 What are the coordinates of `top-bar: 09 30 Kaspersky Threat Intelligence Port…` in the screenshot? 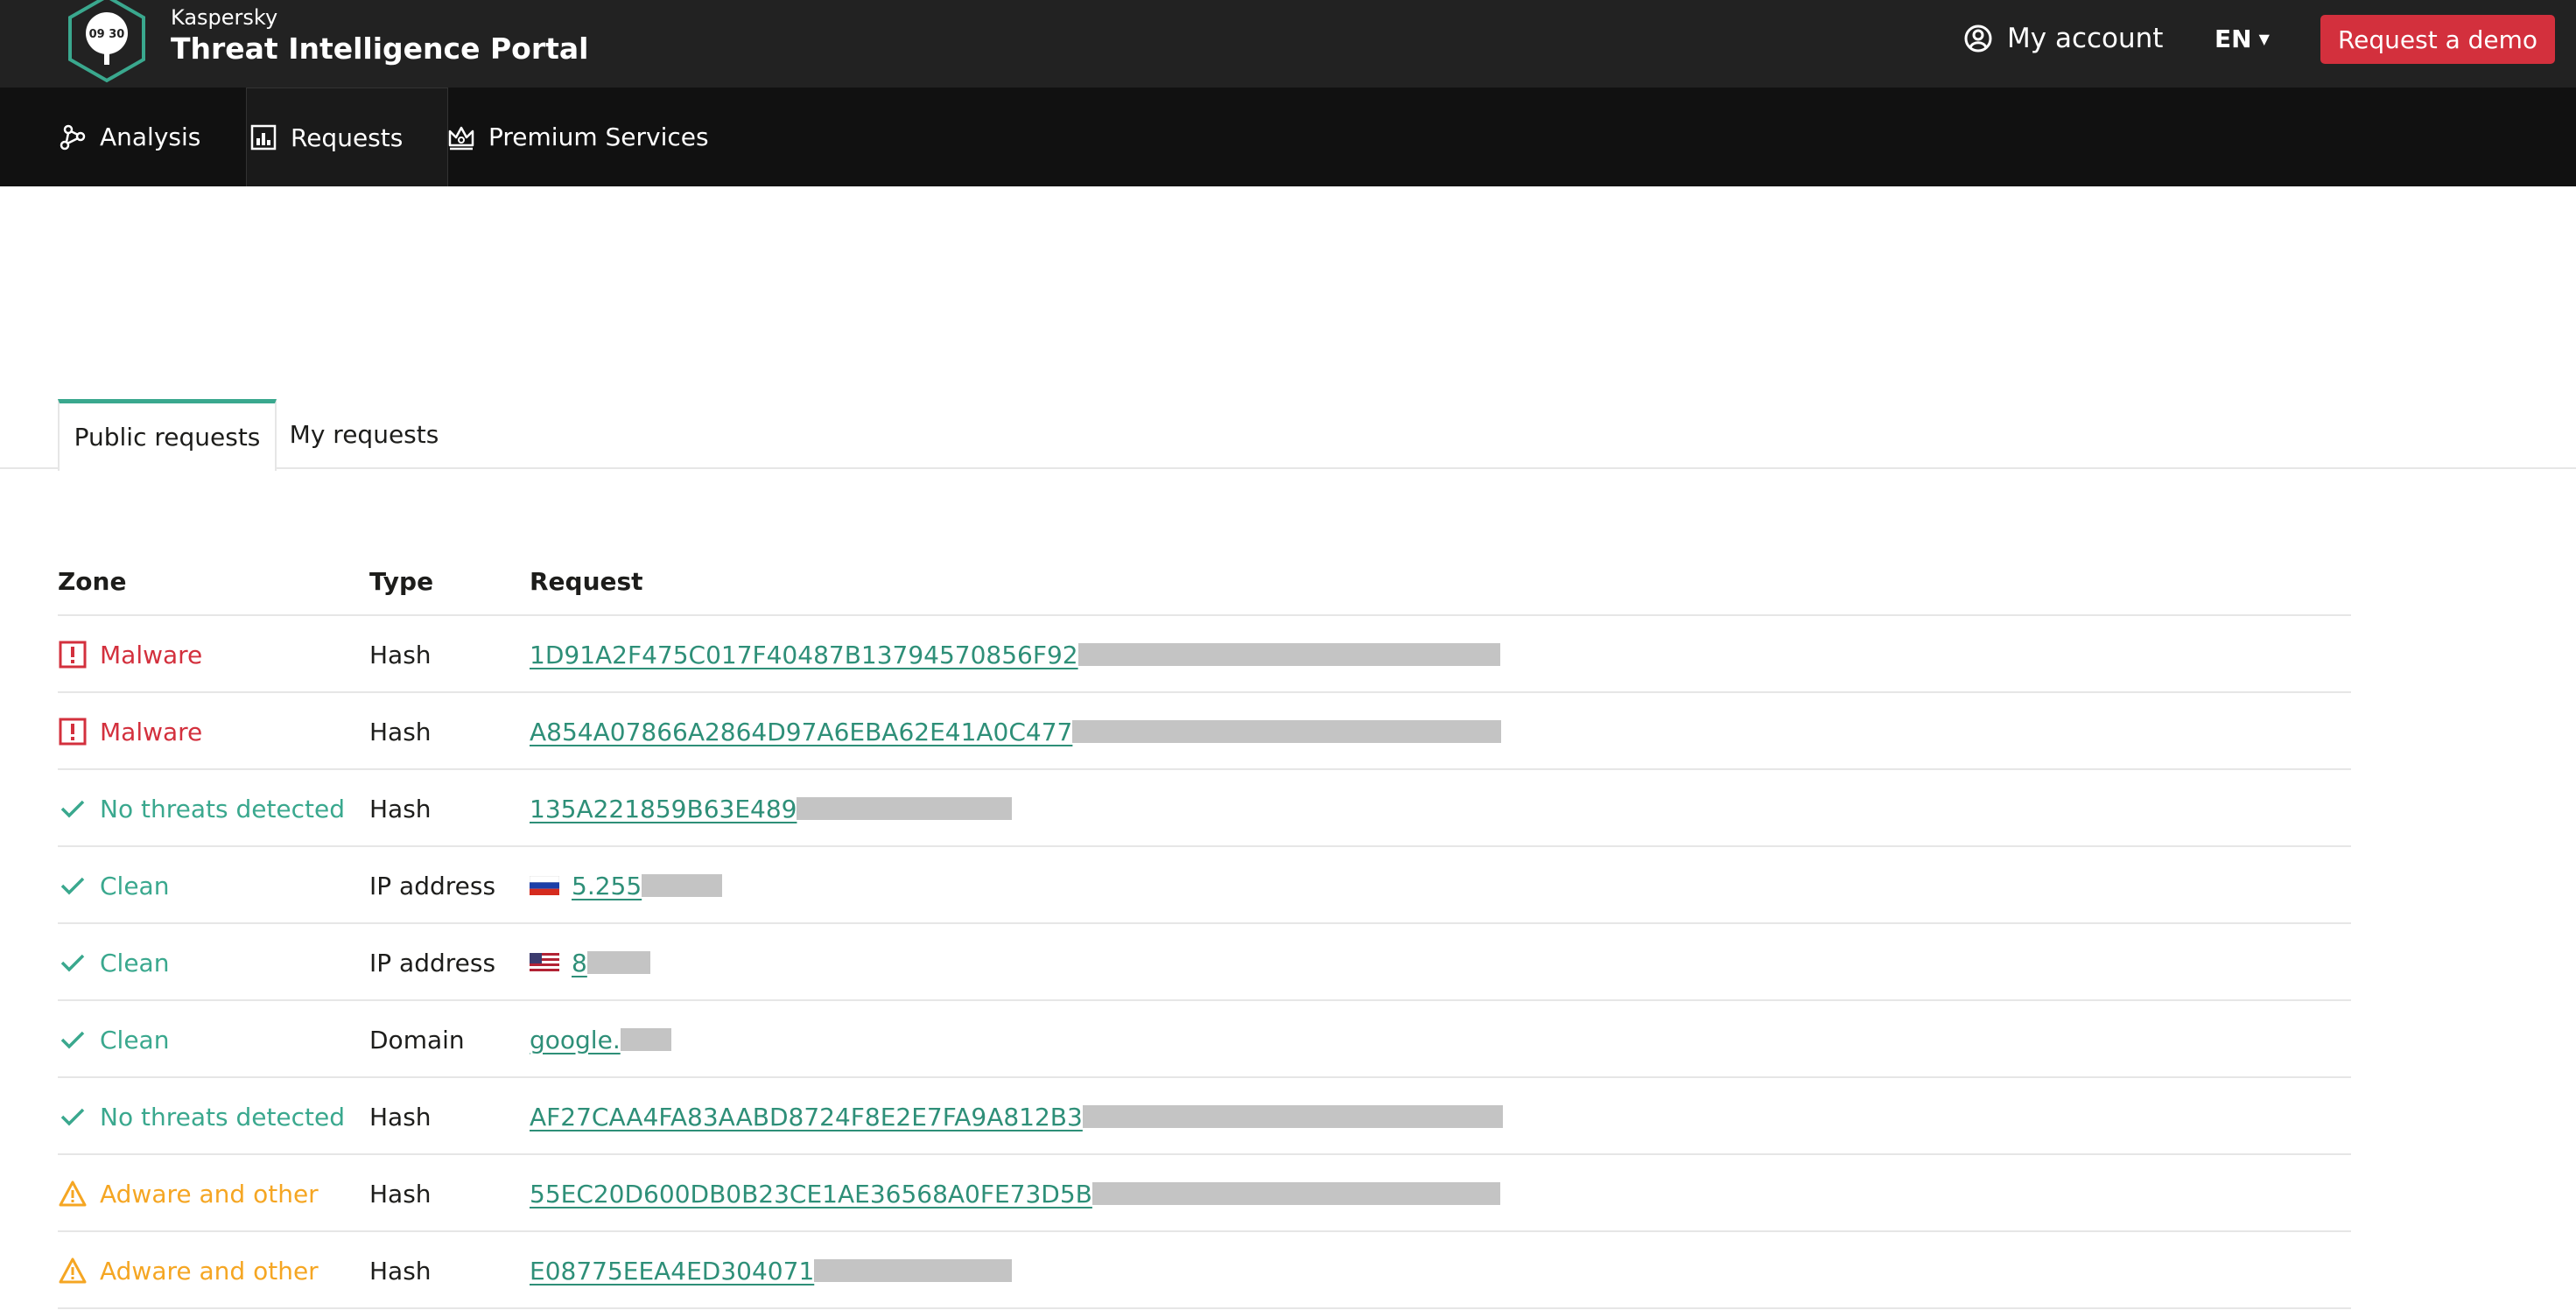 It's located at (1288, 44).